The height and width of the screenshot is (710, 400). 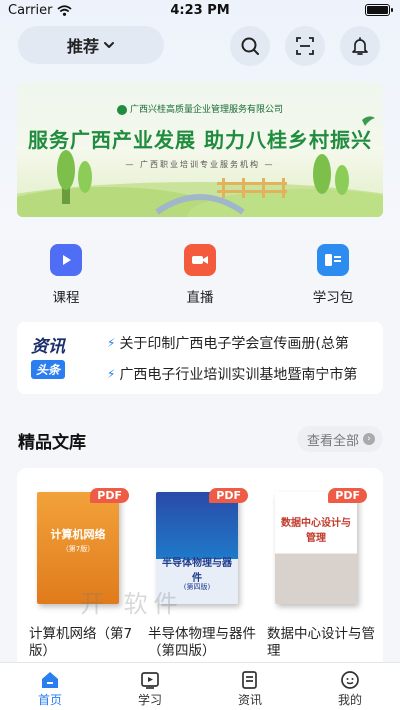 I want to click on tab-home: 首页, so click(x=50, y=686).